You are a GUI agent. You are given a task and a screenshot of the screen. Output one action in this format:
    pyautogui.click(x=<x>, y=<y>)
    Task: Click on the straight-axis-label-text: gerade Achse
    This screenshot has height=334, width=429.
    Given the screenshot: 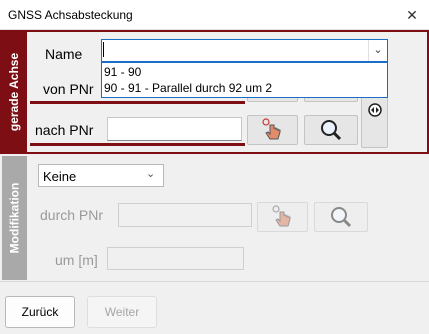 What is the action you would take?
    pyautogui.click(x=14, y=92)
    